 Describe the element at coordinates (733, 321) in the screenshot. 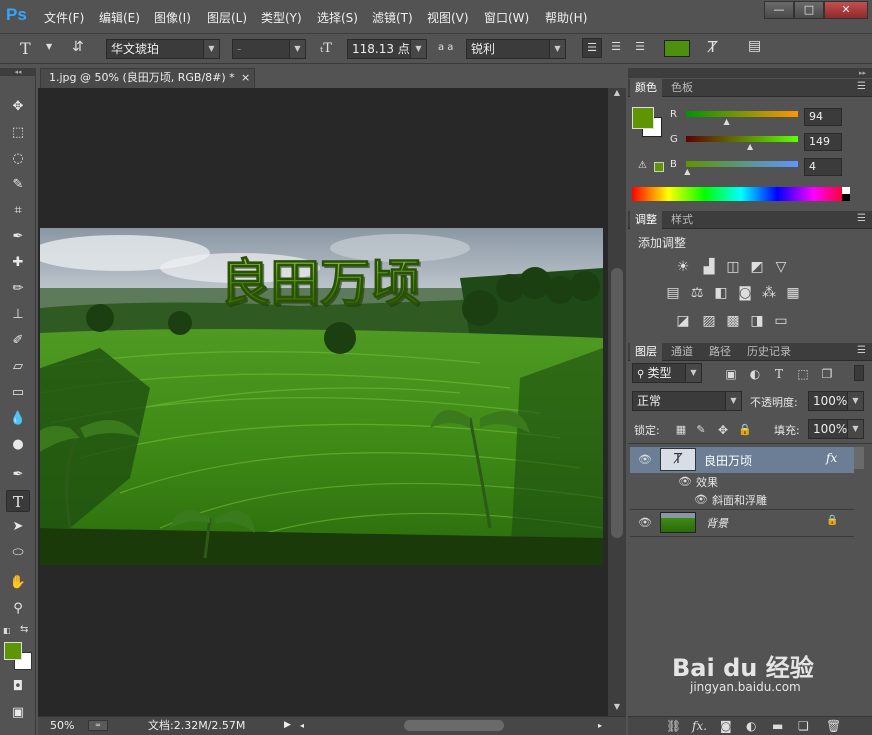

I see `threshold-icon: ▩` at that location.